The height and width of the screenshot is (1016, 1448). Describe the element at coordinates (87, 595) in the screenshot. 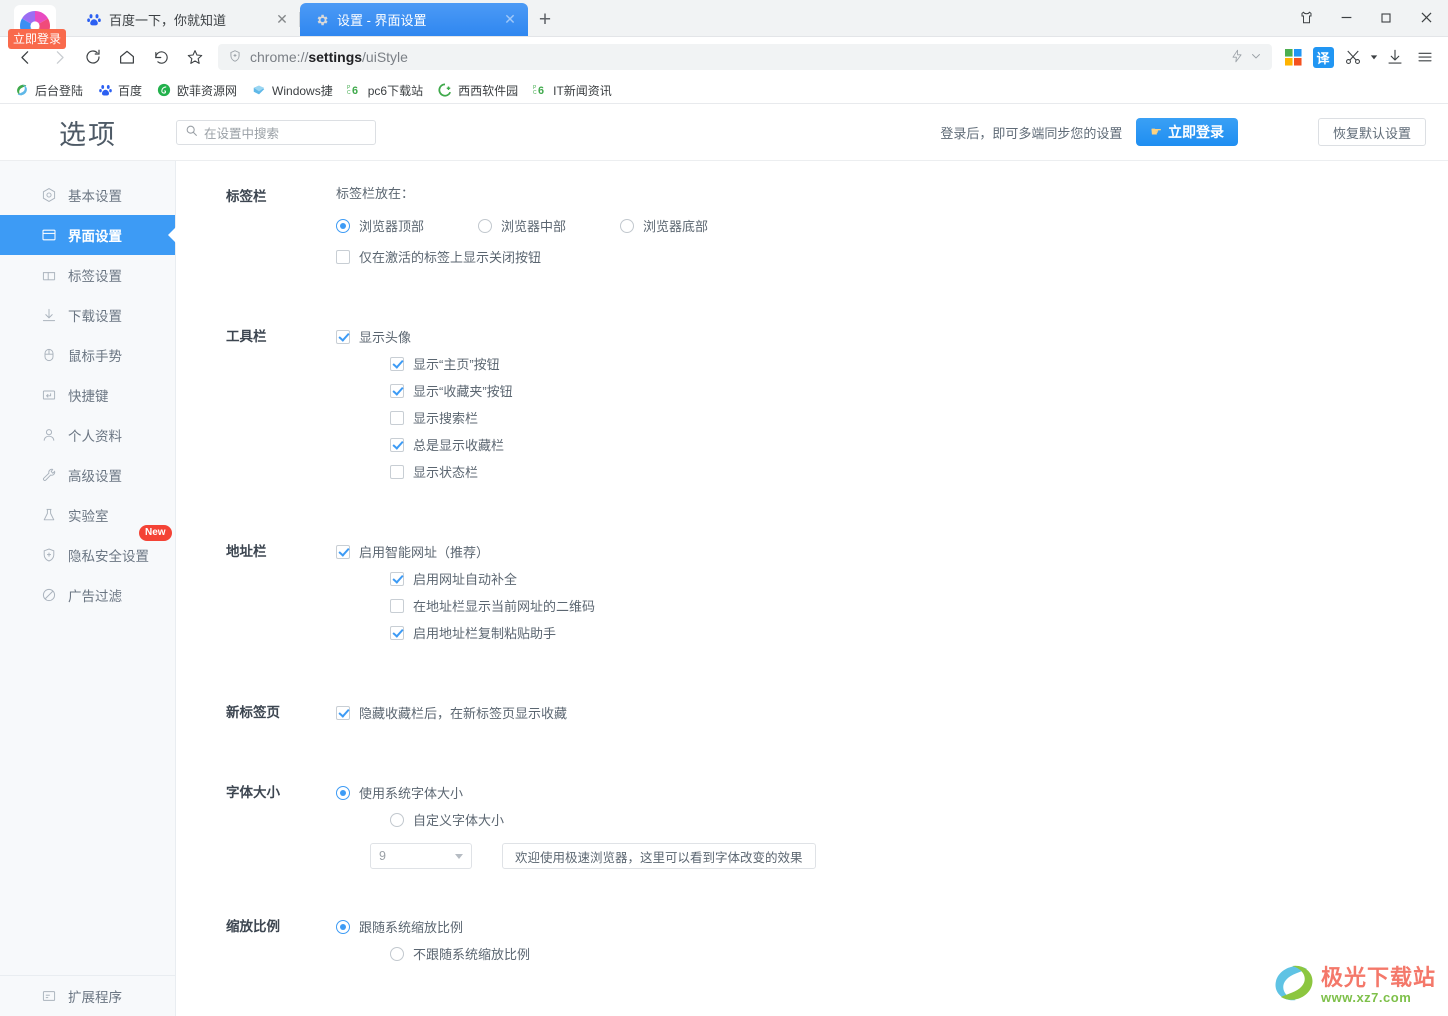

I see `sidebar-item-ad-filter: 广告过滤` at that location.